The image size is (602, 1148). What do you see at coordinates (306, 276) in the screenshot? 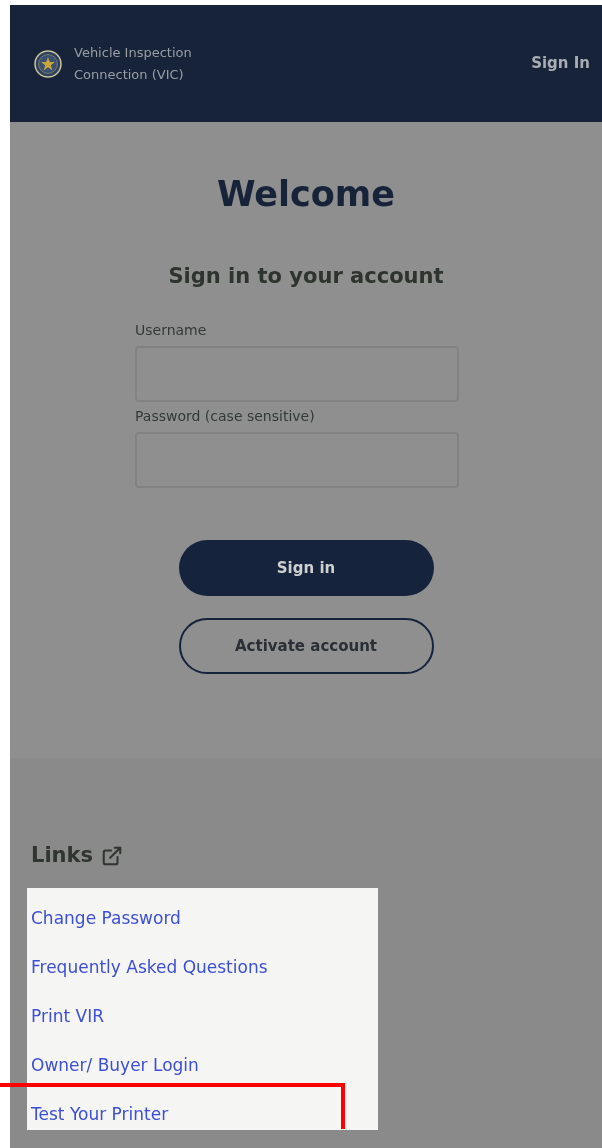
I see `sign-in-heading: Sign in to your account` at bounding box center [306, 276].